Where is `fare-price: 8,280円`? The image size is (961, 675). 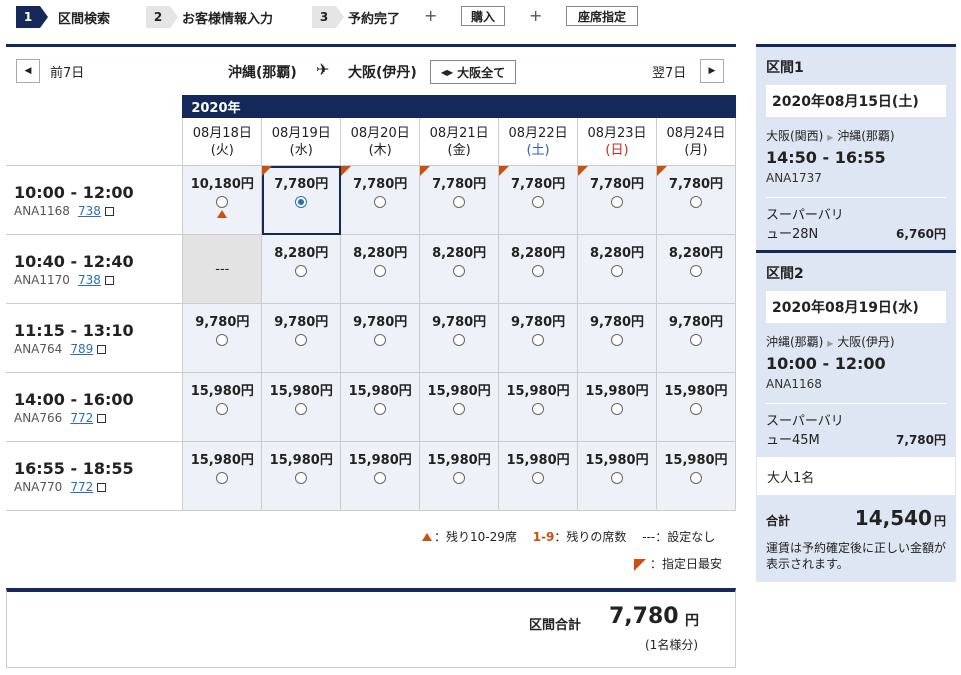 fare-price: 8,280円 is located at coordinates (538, 253).